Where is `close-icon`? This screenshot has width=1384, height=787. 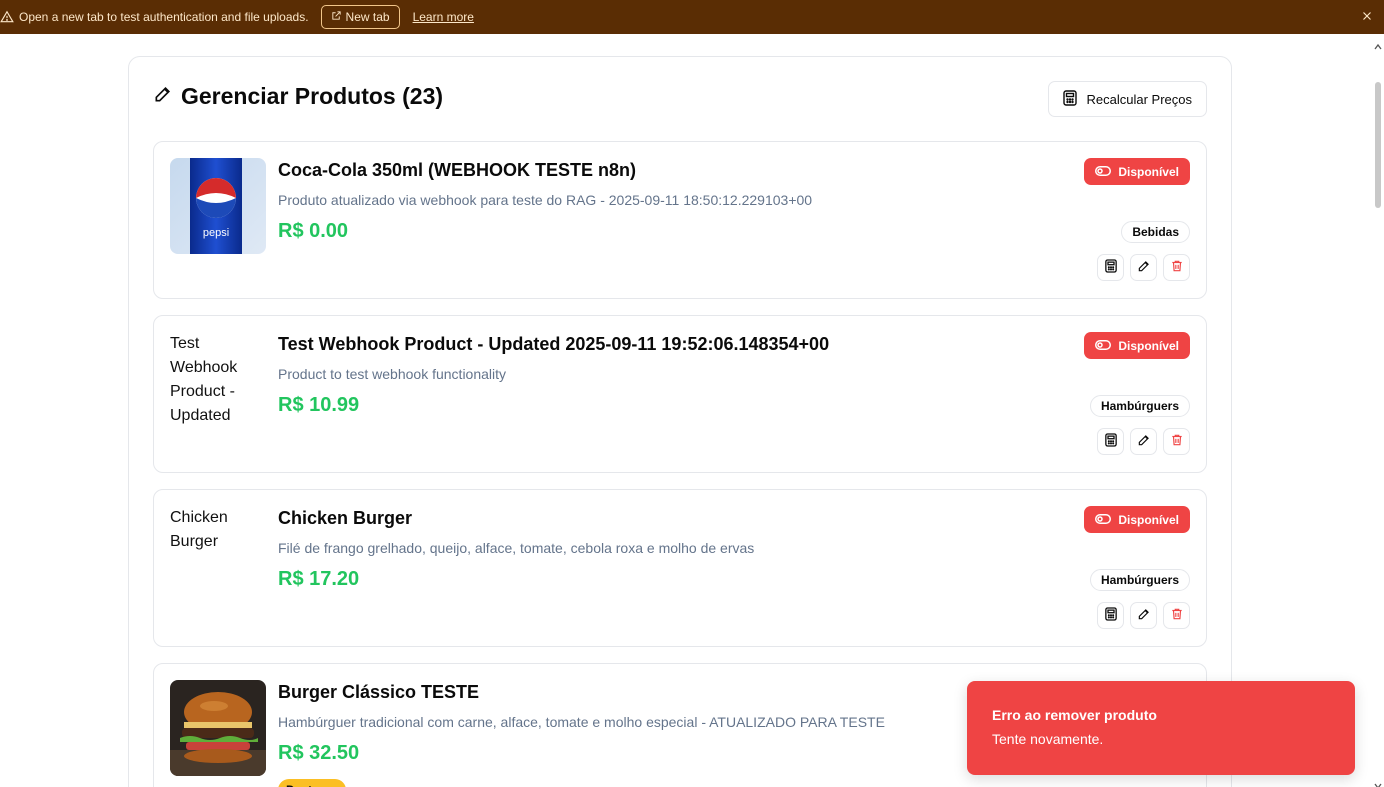 close-icon is located at coordinates (1367, 16).